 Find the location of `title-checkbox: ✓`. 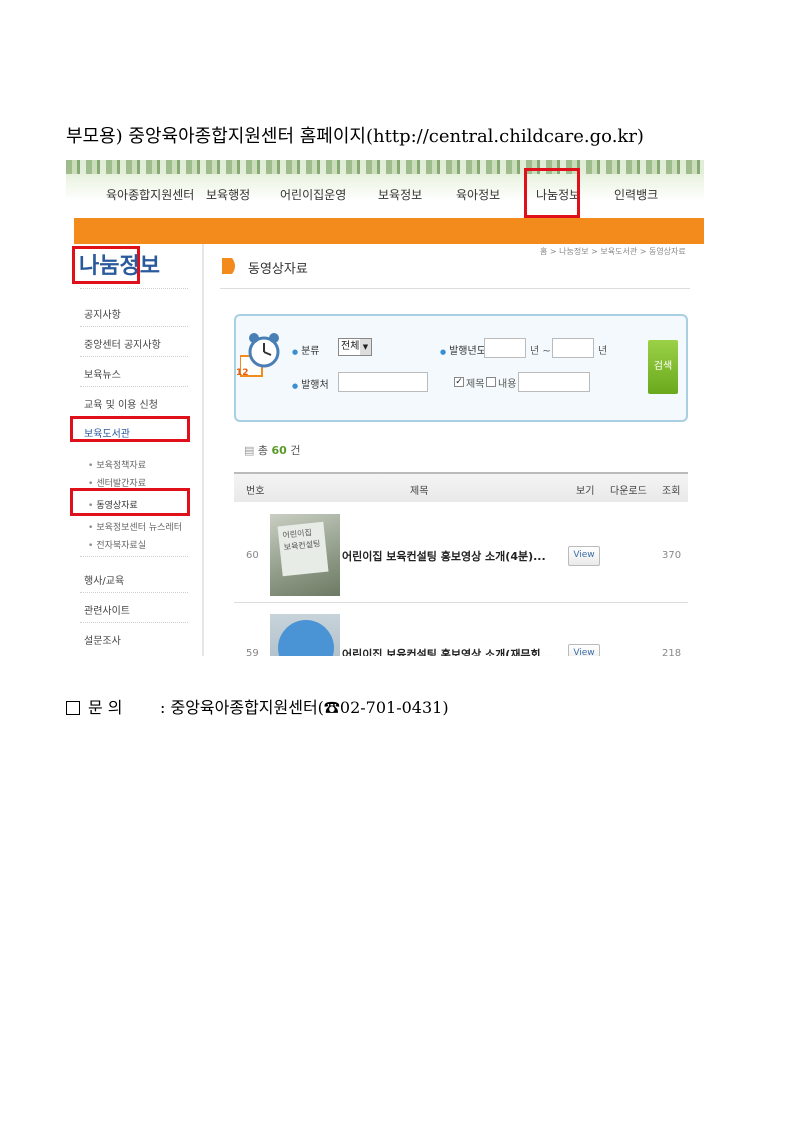

title-checkbox: ✓ is located at coordinates (459, 382).